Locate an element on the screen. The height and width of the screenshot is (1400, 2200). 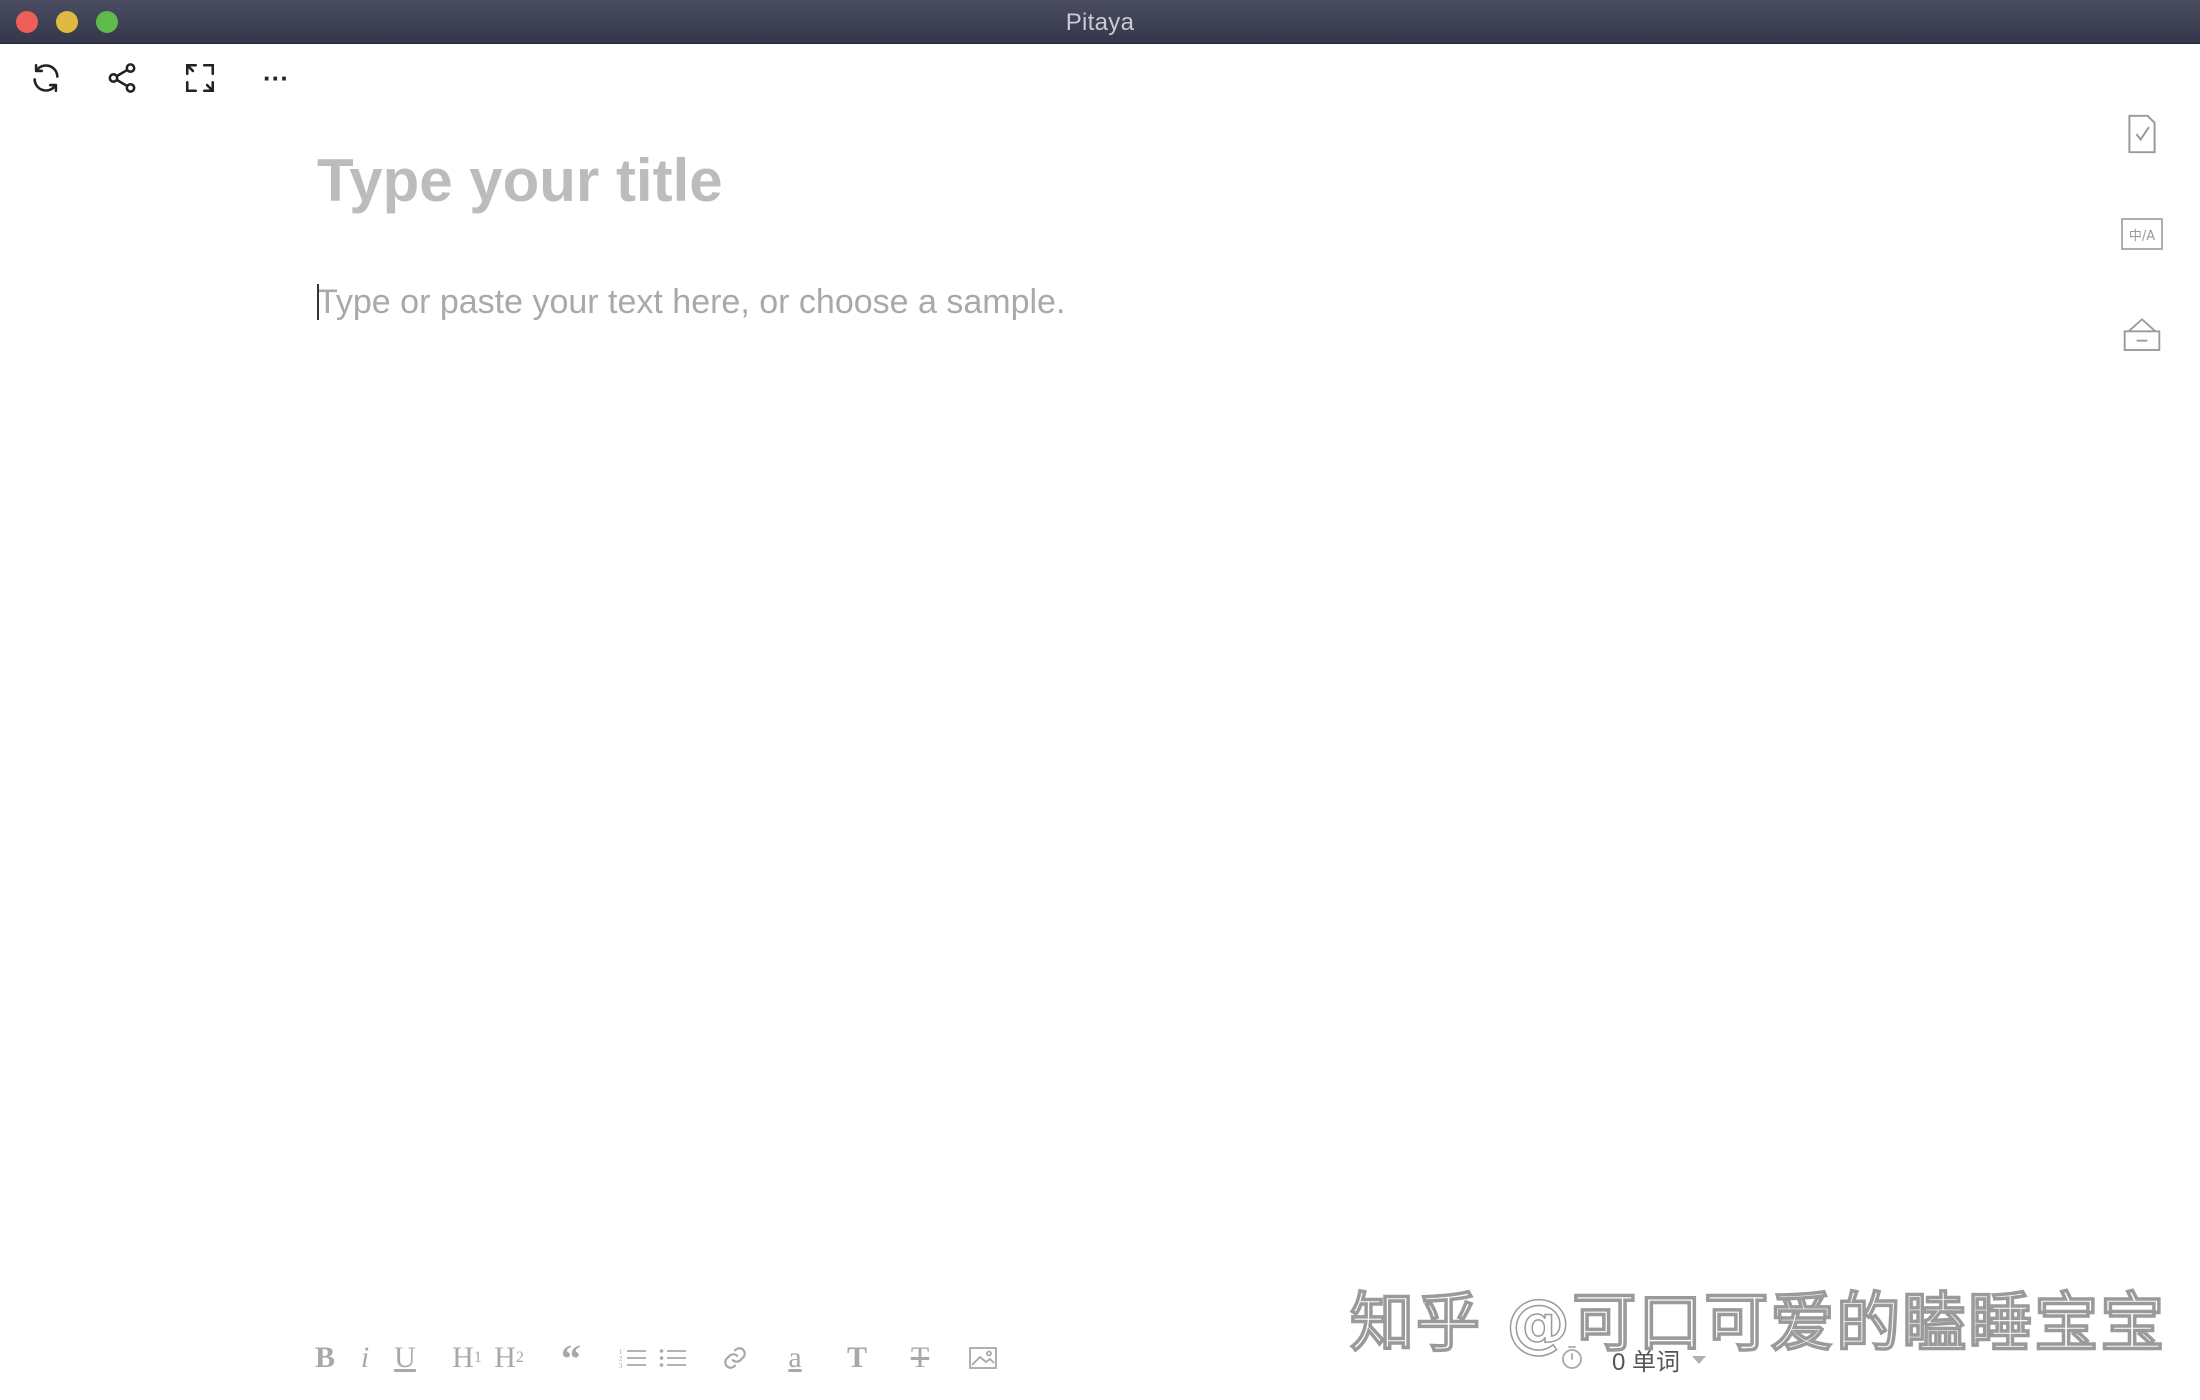
heading-2-subscript: 2 is located at coordinates (519, 1357).